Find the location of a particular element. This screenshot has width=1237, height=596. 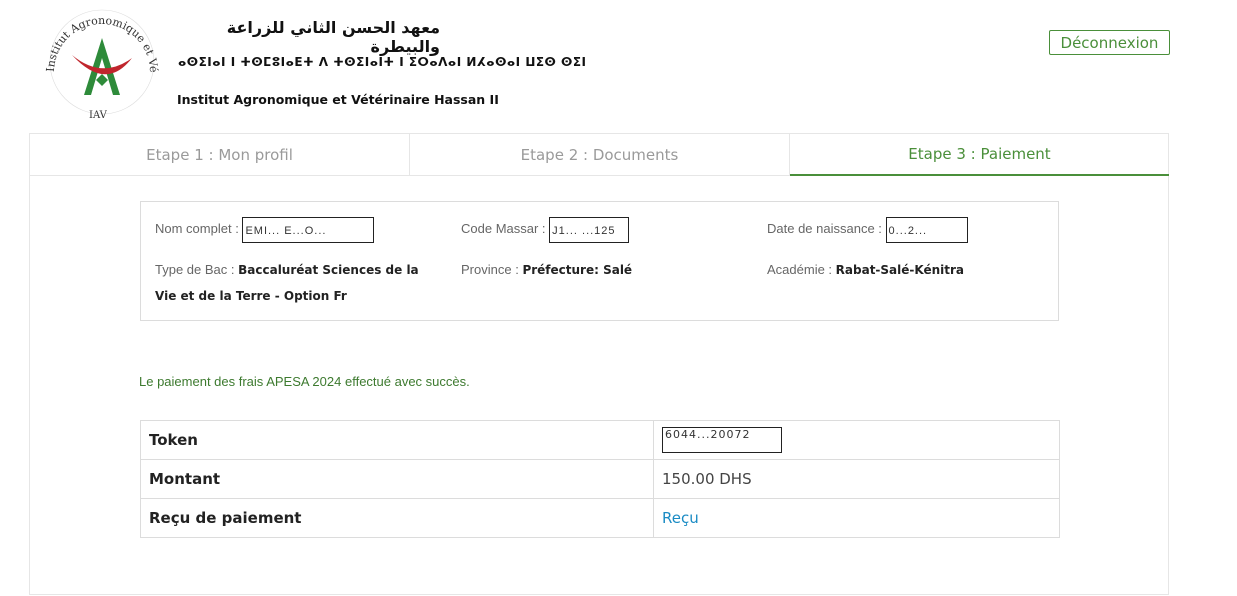

field-academie: Académie : Rabat-Salé-Kénitra is located at coordinates (865, 270).